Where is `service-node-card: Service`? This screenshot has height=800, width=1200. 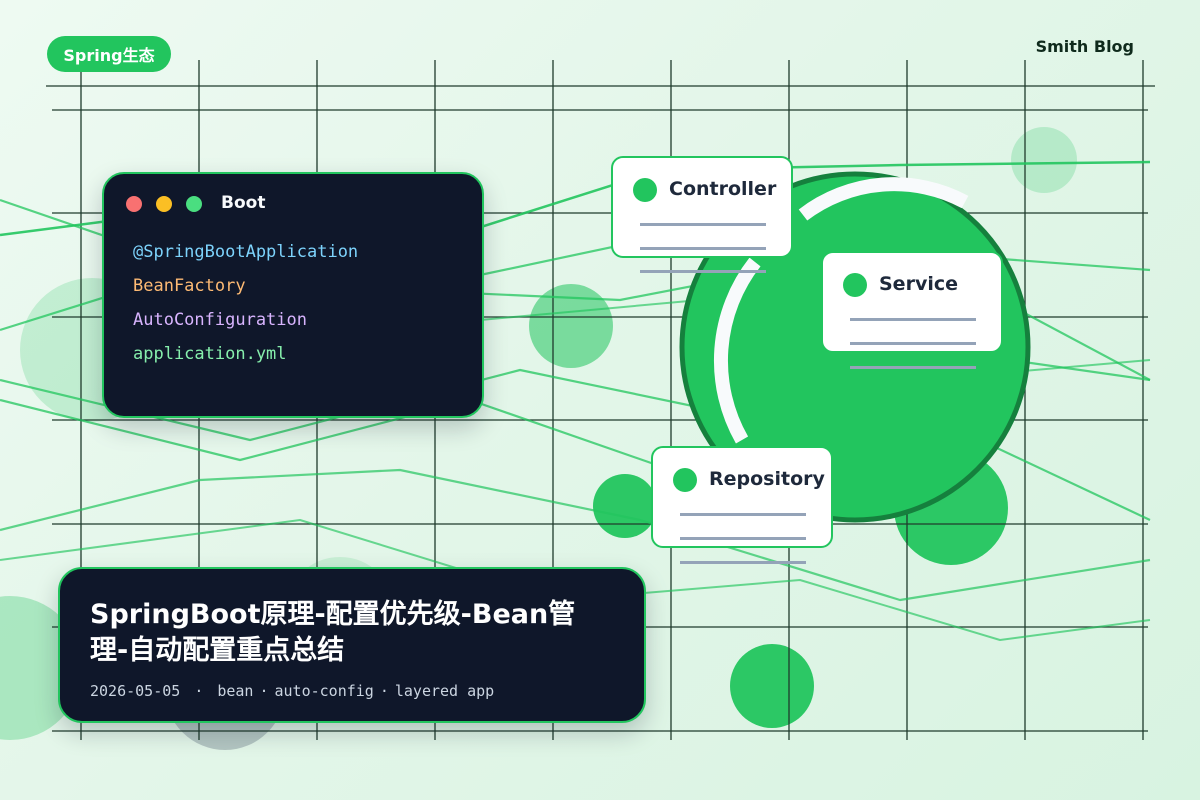
service-node-card: Service is located at coordinates (912, 302).